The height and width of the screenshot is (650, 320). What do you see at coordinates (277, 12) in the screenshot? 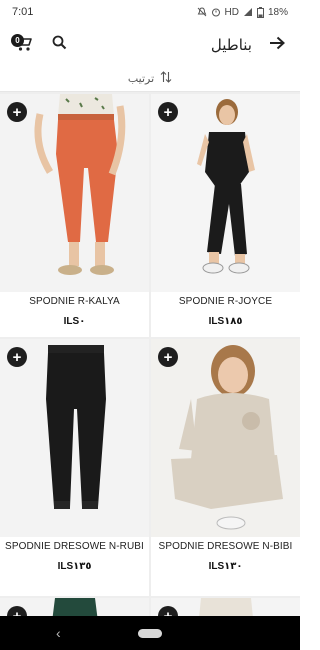
I see `battery-level: 18%` at bounding box center [277, 12].